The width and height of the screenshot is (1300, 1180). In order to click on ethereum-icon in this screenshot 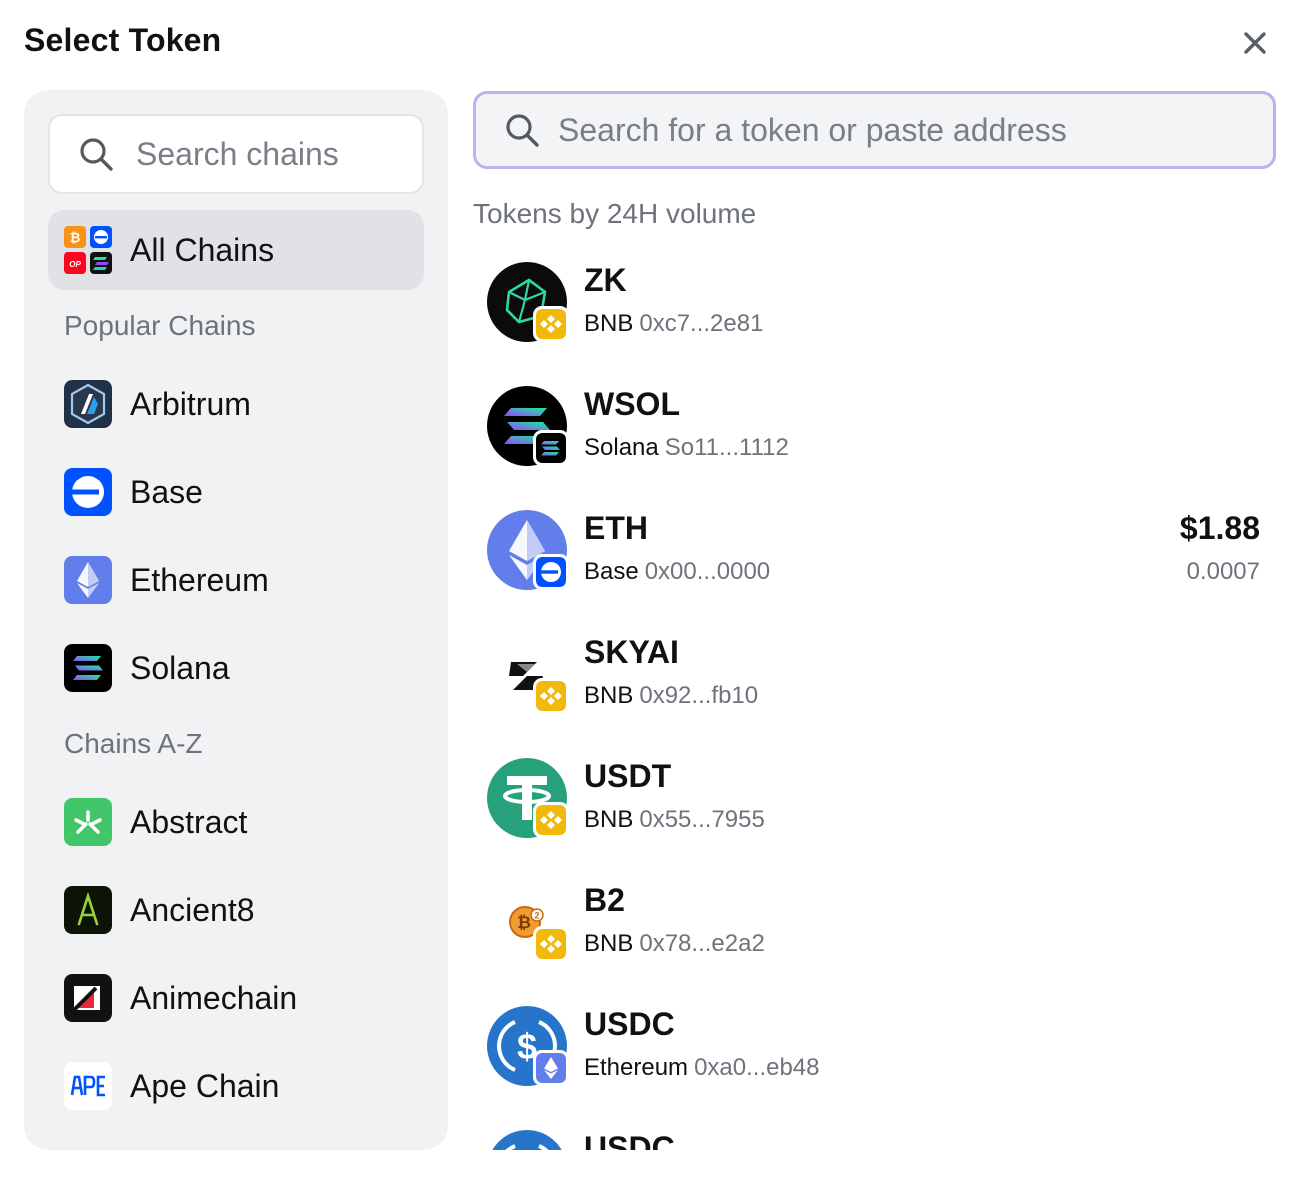, I will do `click(88, 580)`.